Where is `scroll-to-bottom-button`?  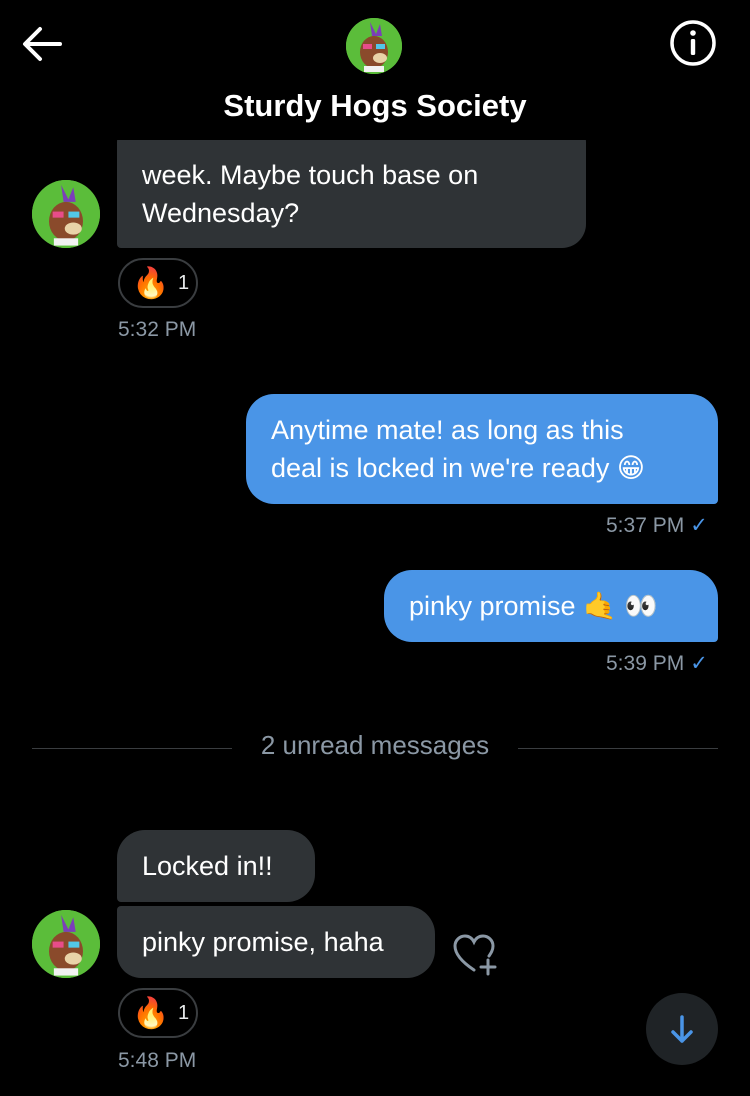 scroll-to-bottom-button is located at coordinates (682, 1029).